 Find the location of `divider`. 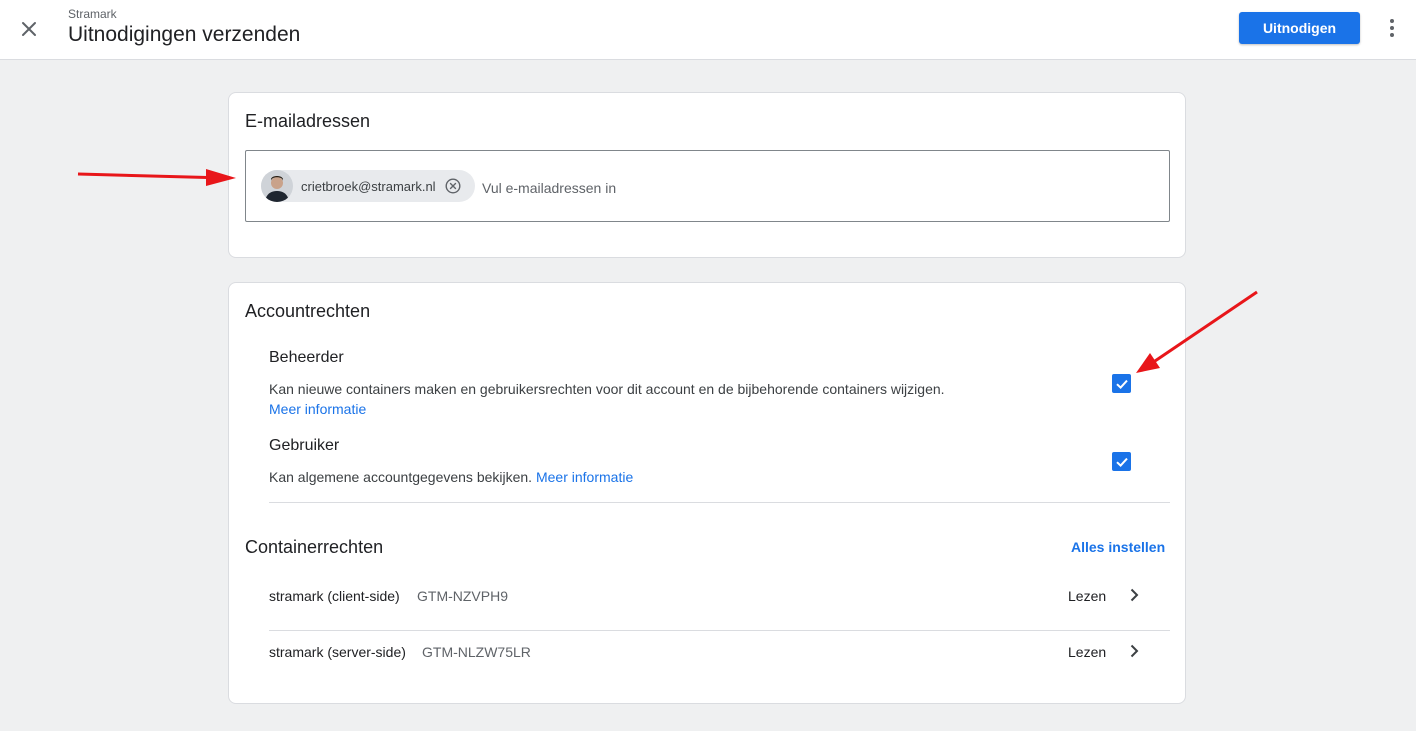

divider is located at coordinates (719, 502).